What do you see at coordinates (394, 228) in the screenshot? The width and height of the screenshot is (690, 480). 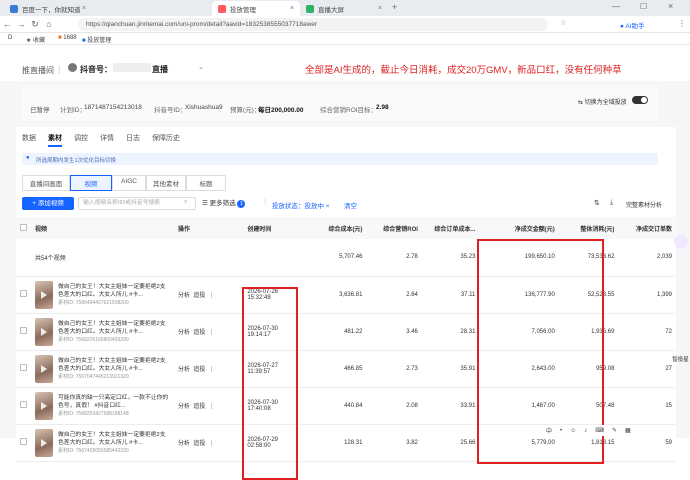 I see `col-roi: 综合营销ROI` at bounding box center [394, 228].